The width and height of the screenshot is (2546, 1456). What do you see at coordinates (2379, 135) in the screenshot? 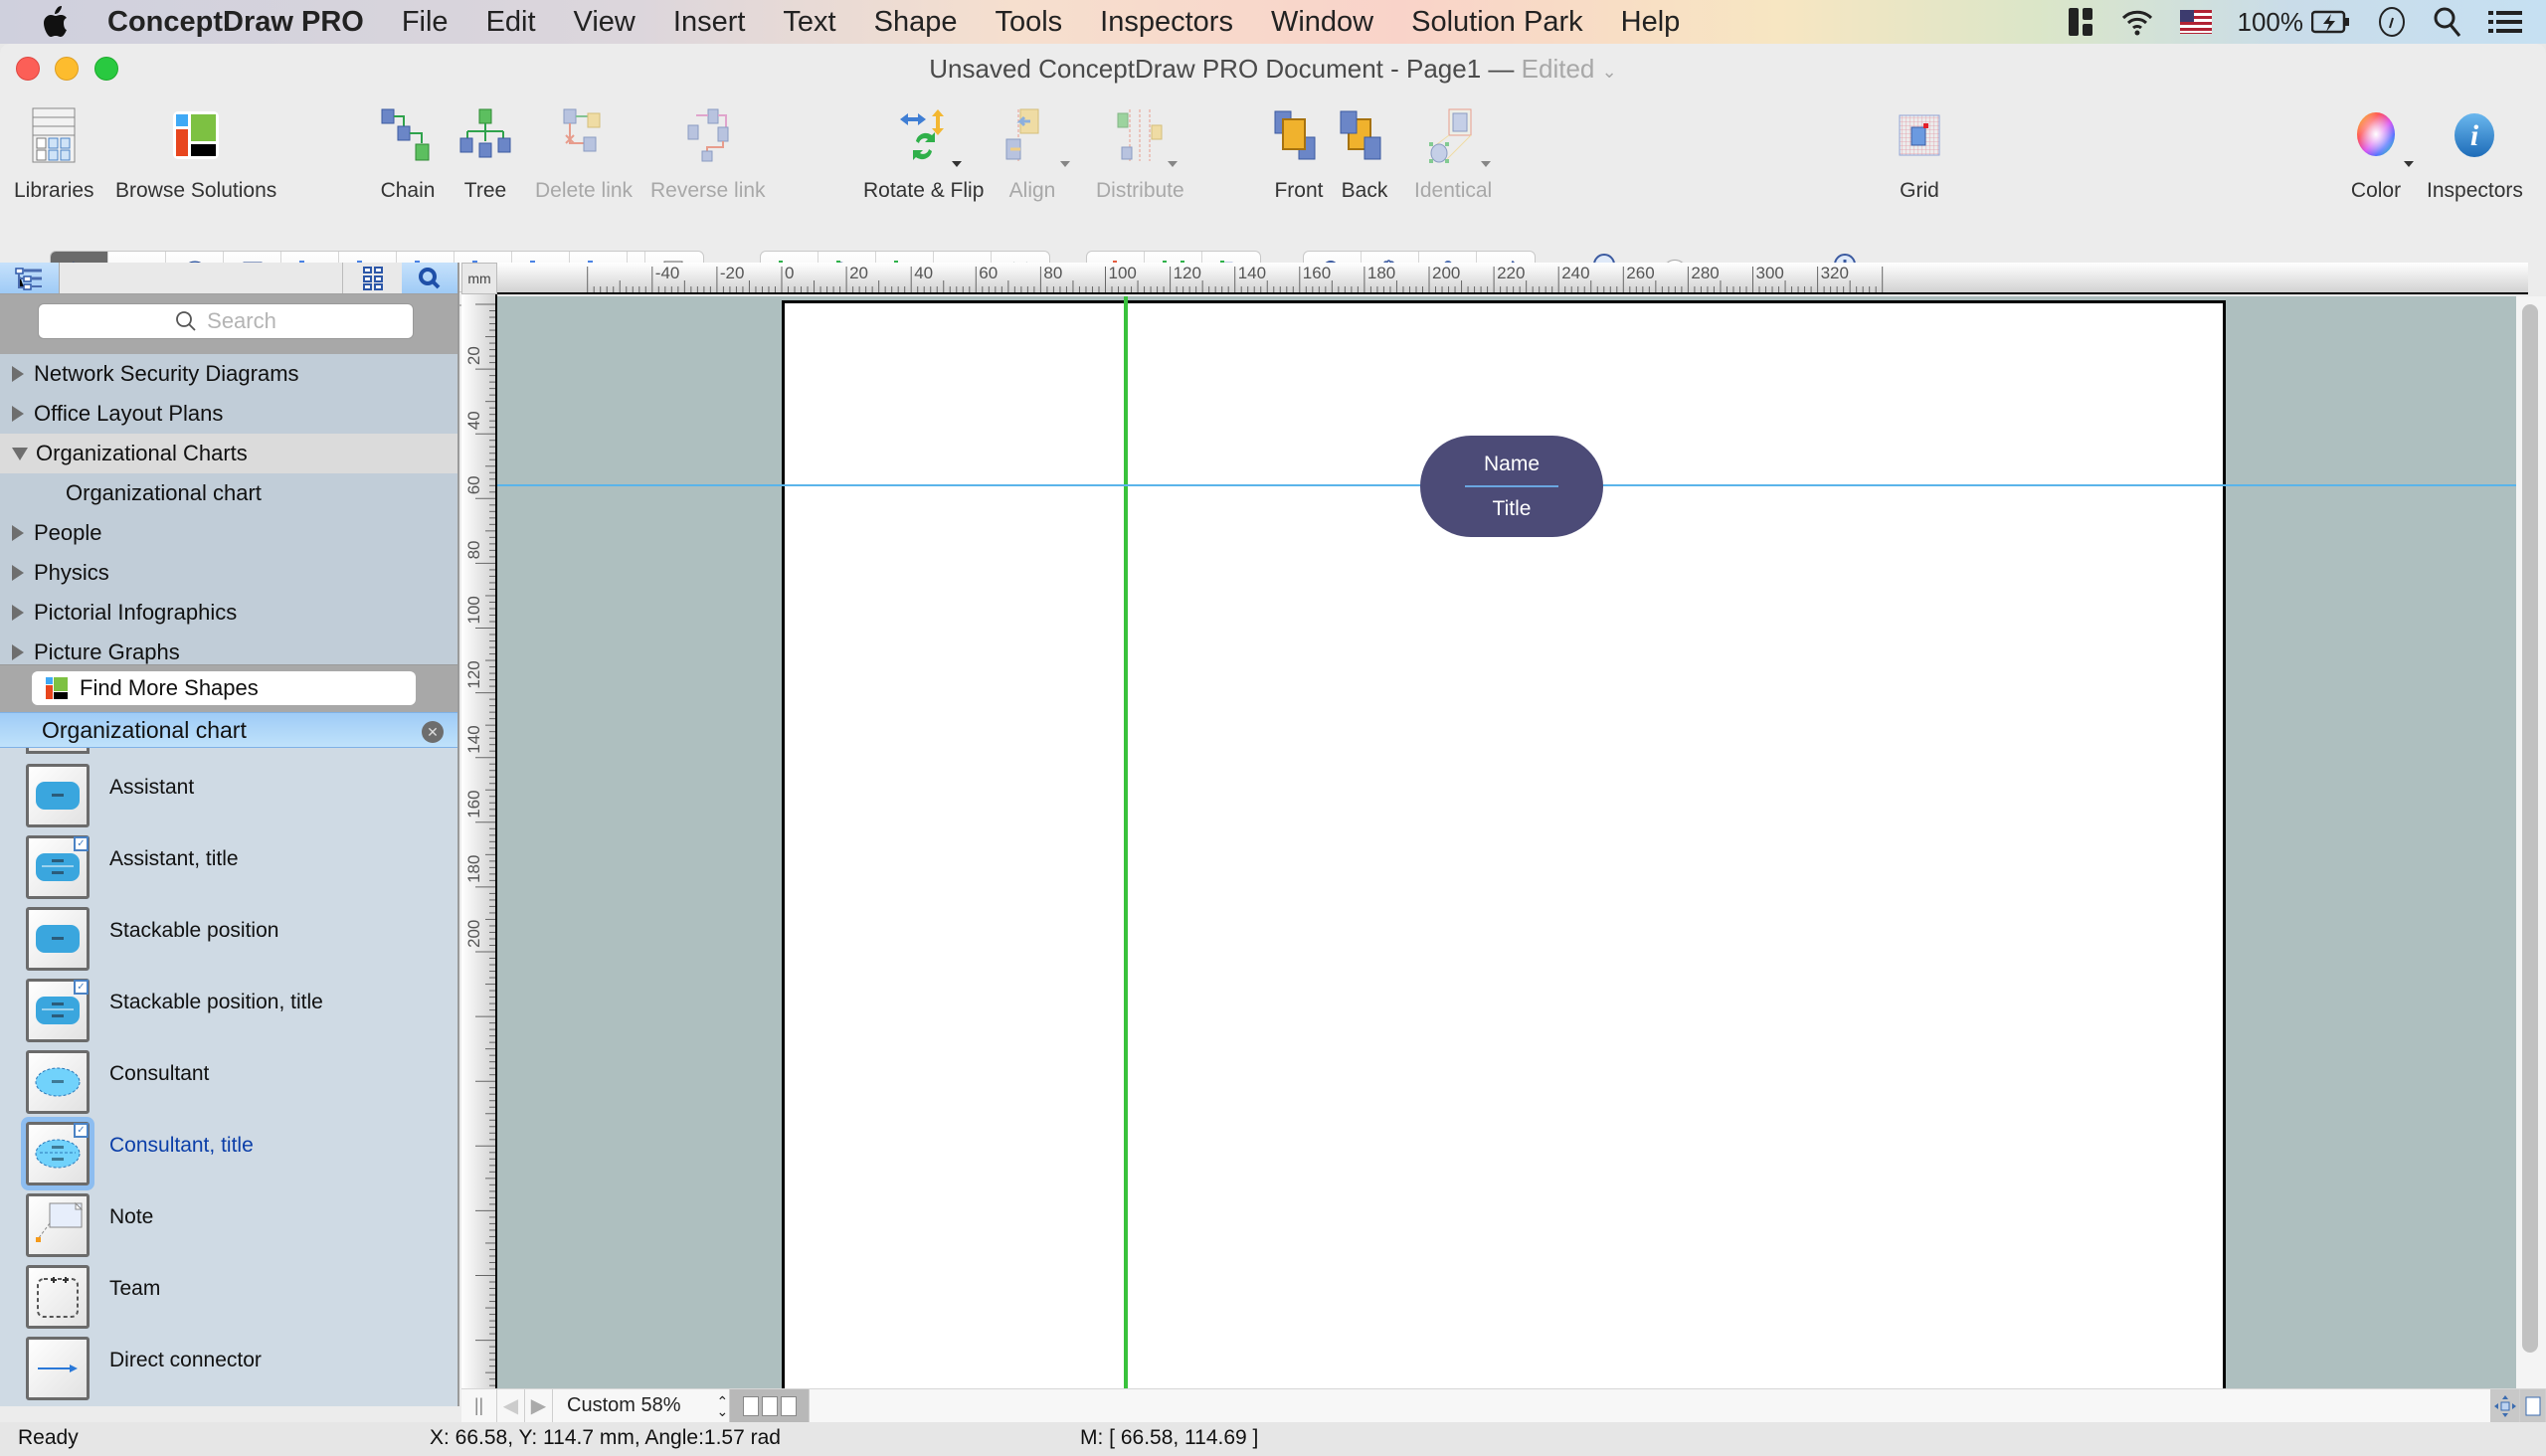
I see `color-wheel-icon` at bounding box center [2379, 135].